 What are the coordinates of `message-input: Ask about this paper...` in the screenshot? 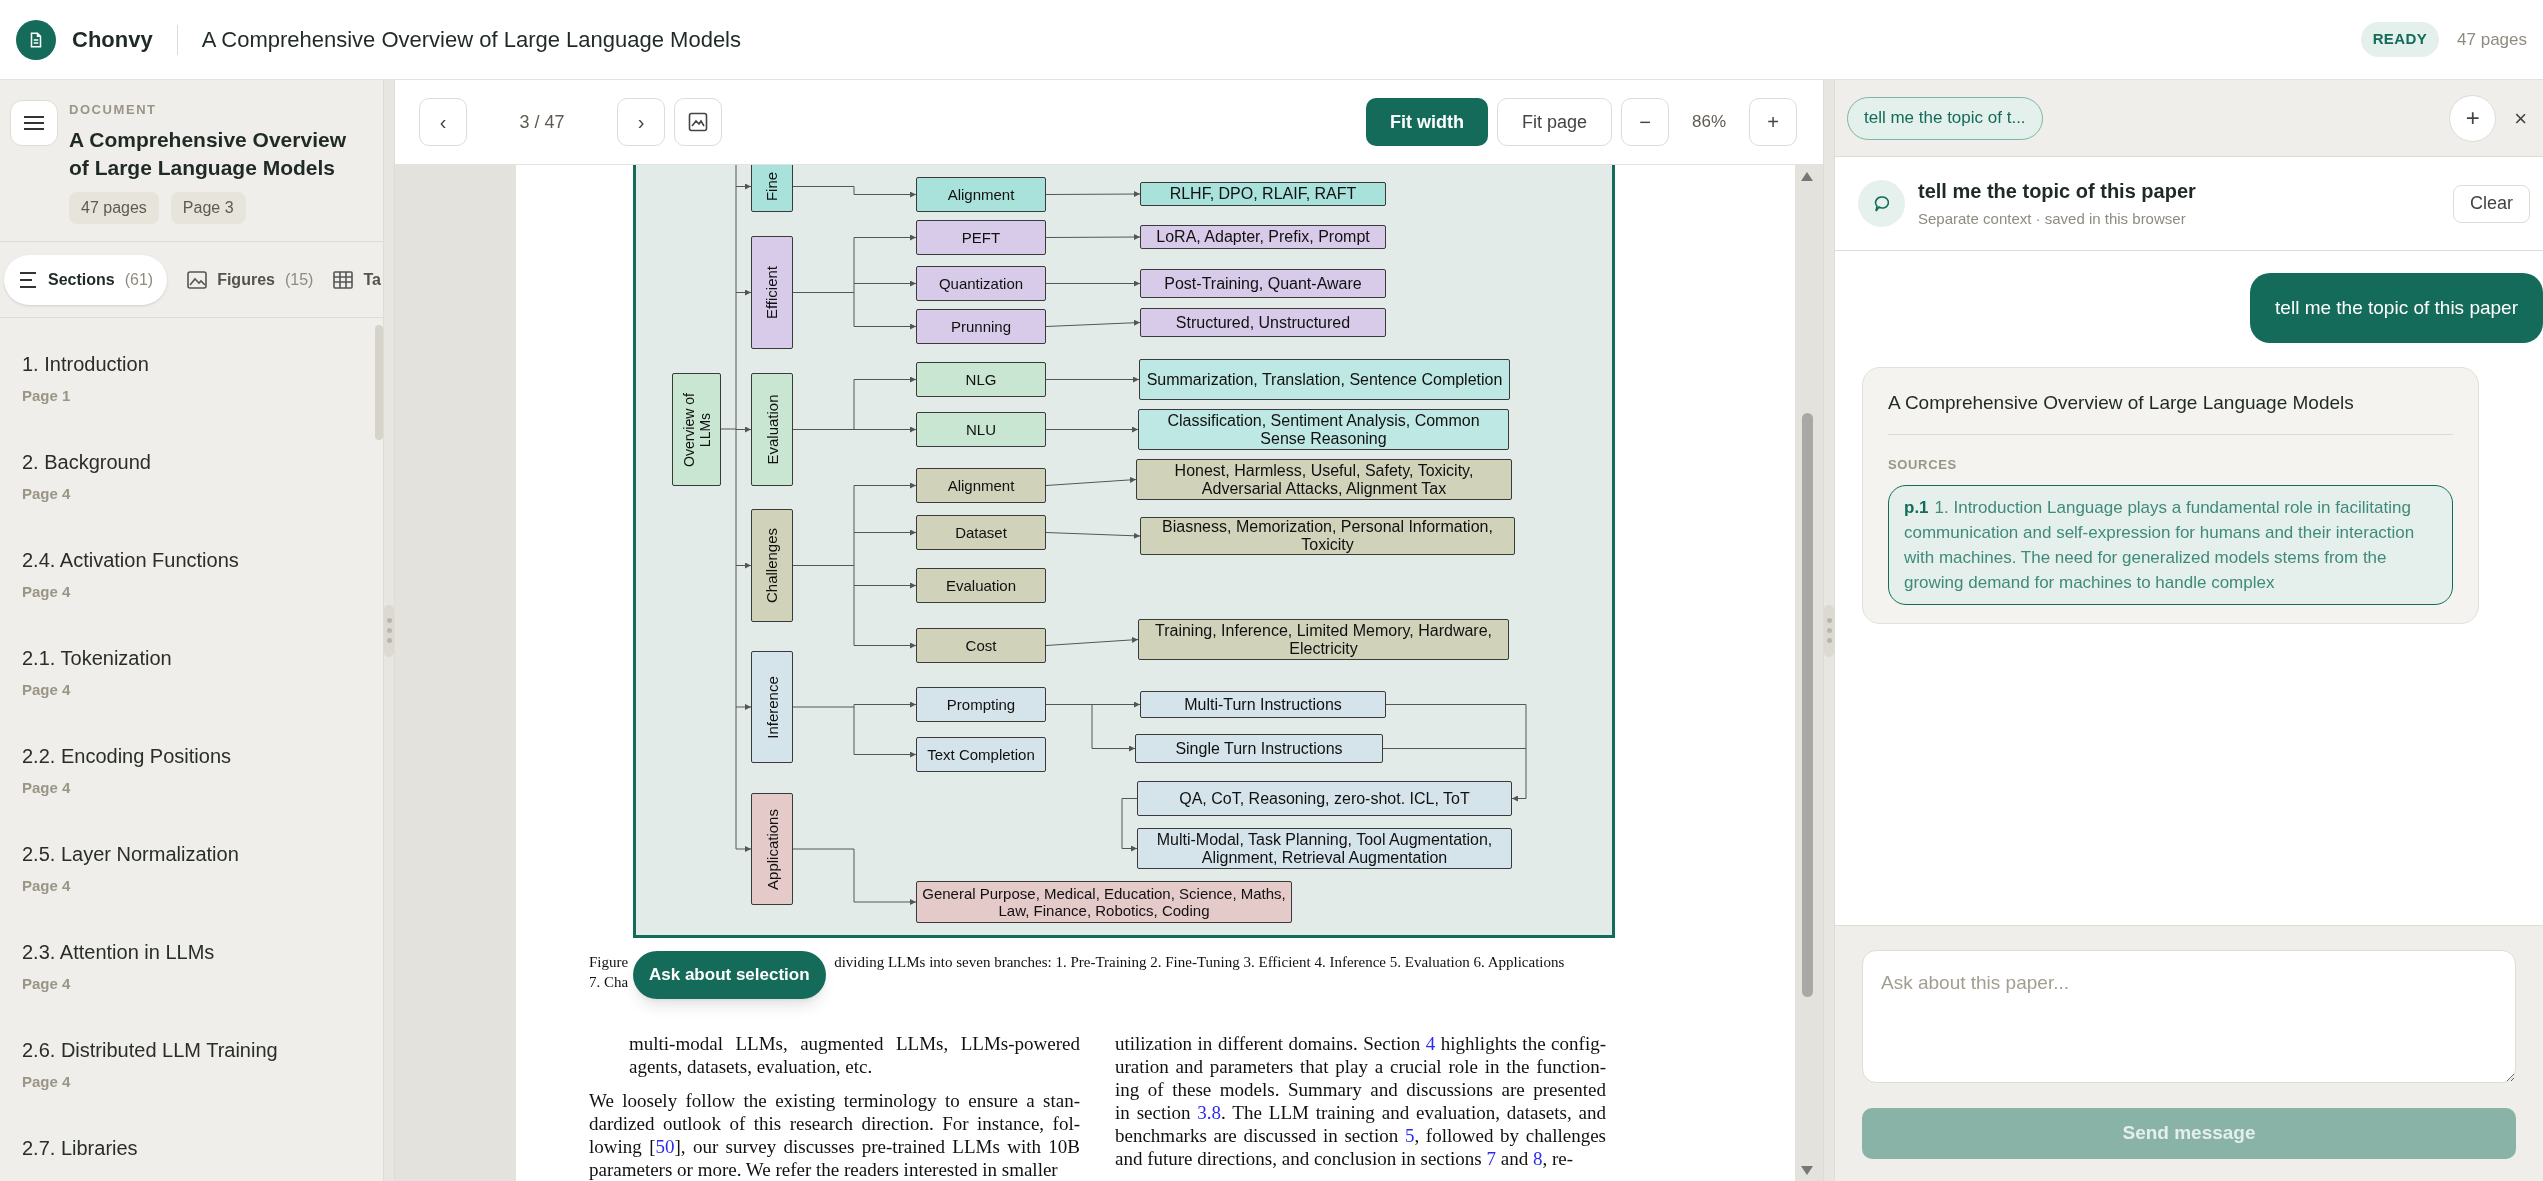 It's located at (2189, 1016).